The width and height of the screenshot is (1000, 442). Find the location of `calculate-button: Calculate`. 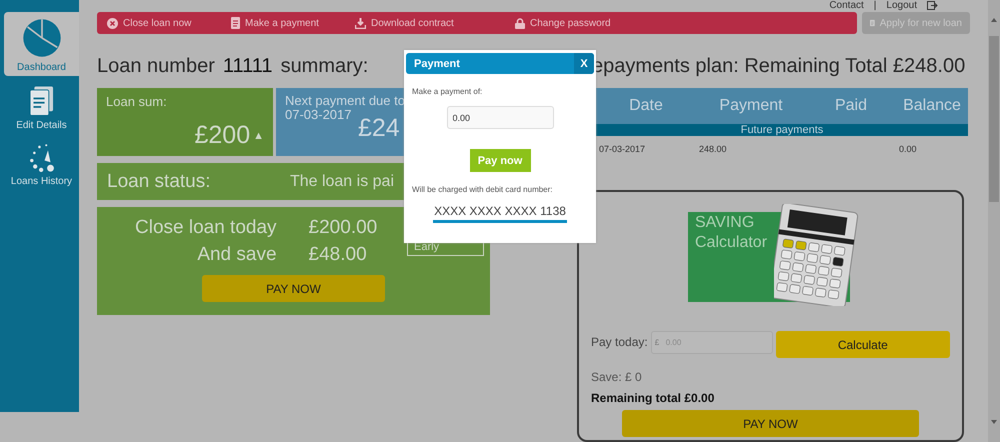

calculate-button: Calculate is located at coordinates (863, 344).